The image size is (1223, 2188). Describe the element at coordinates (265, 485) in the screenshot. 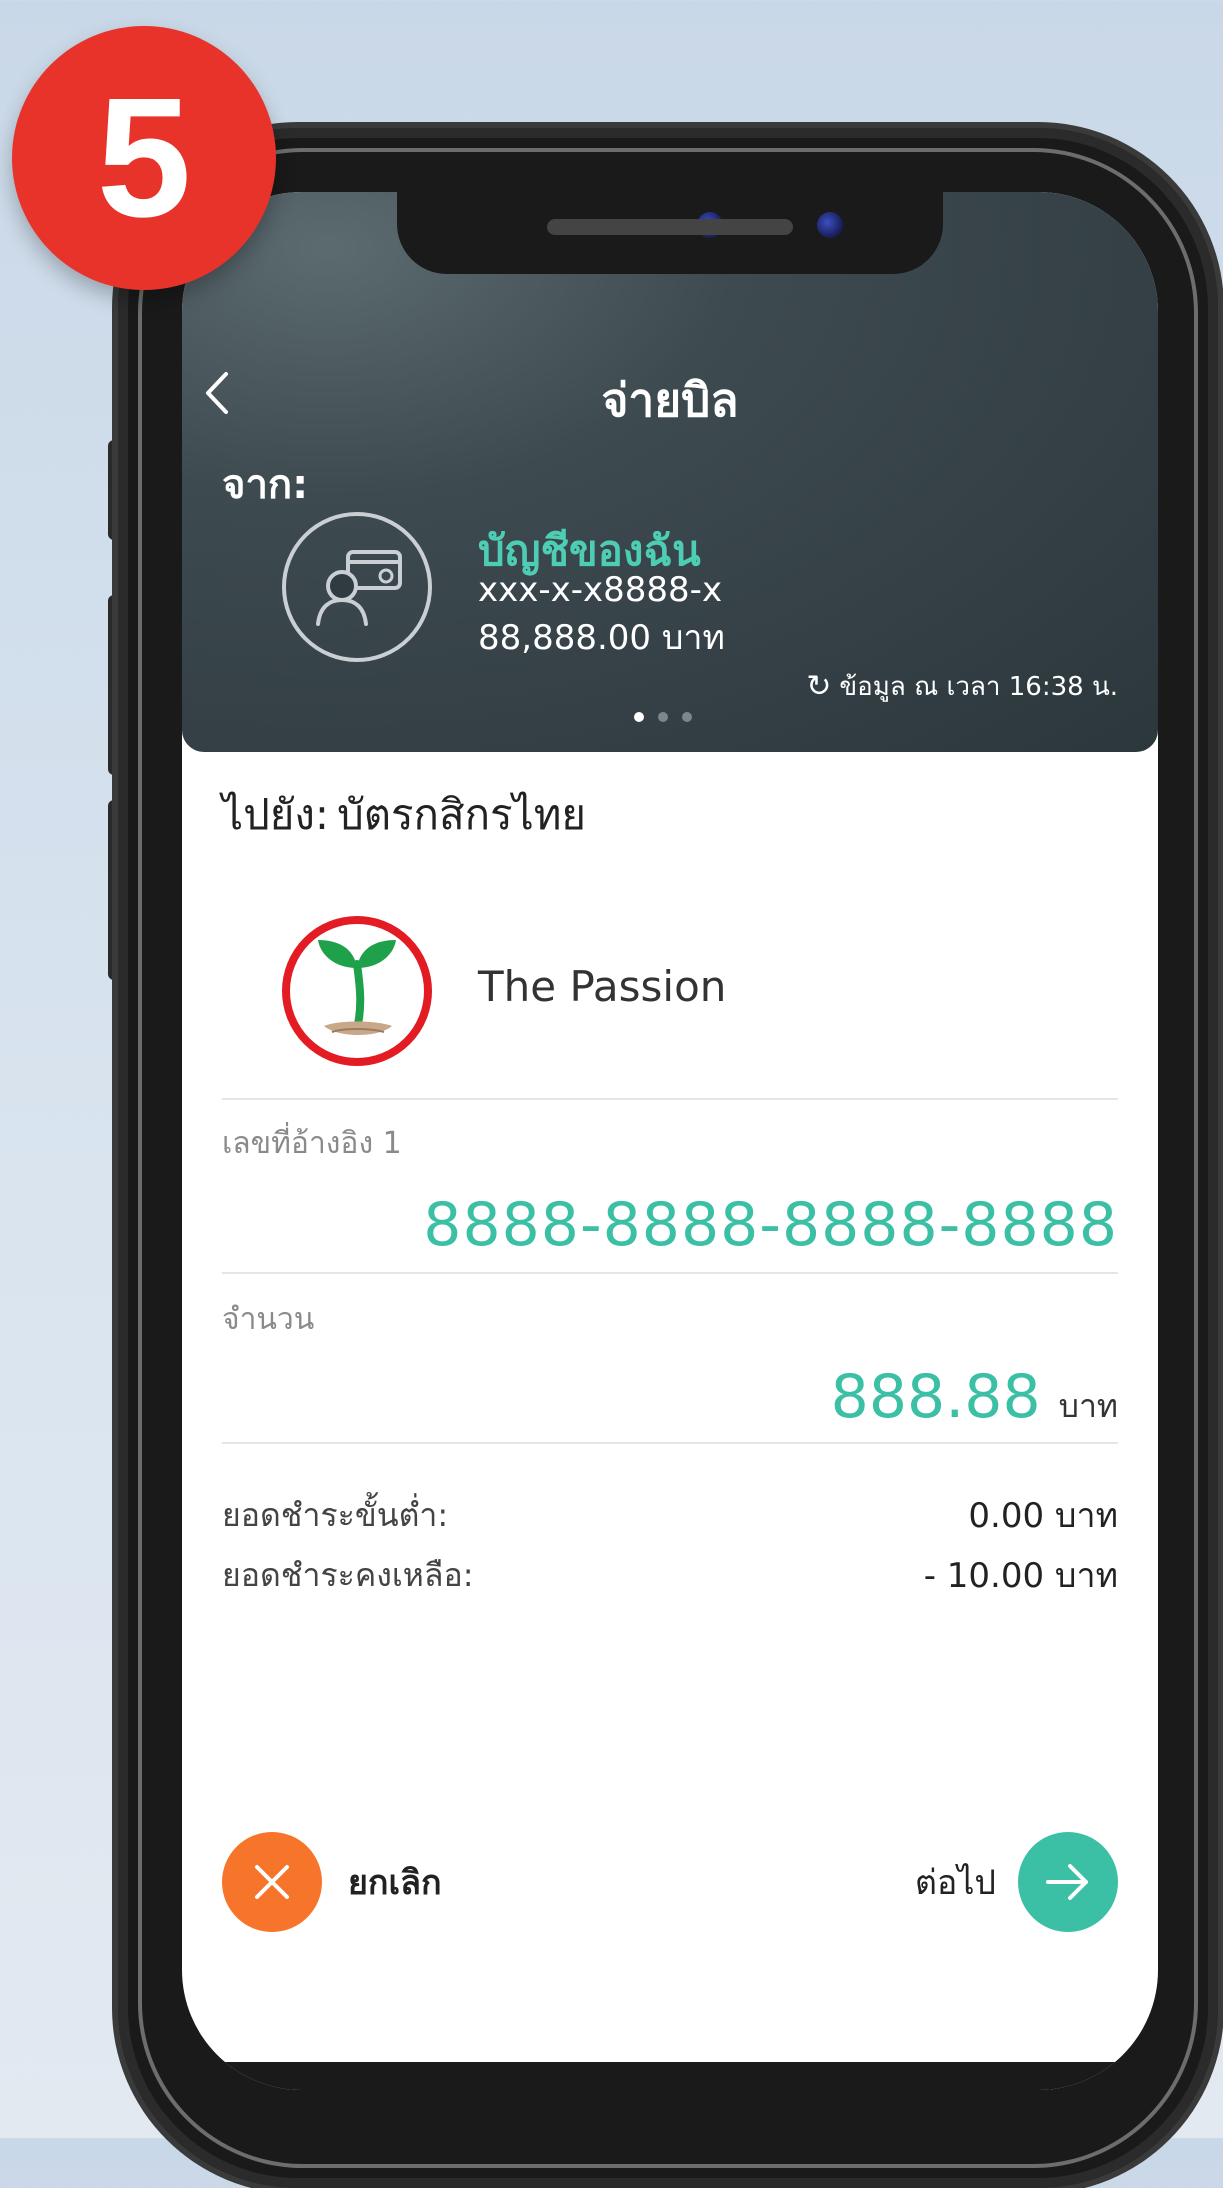

I see `from-label: จาก:` at that location.